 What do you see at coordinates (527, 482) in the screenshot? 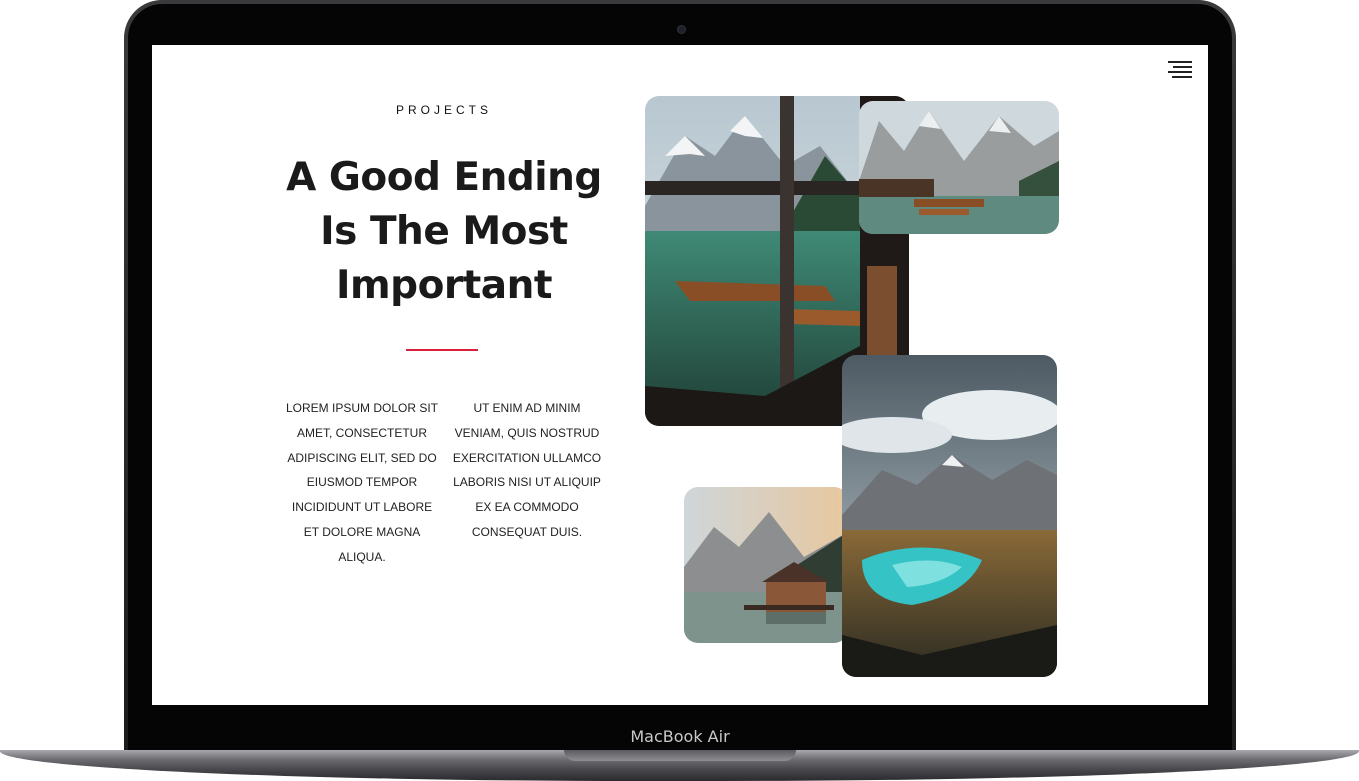
I see `text-line: LABORIS NISI UT ALIQUIP` at bounding box center [527, 482].